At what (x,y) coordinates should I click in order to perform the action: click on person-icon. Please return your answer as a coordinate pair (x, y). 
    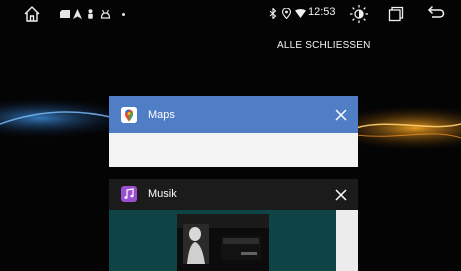
    Looking at the image, I should click on (90, 13).